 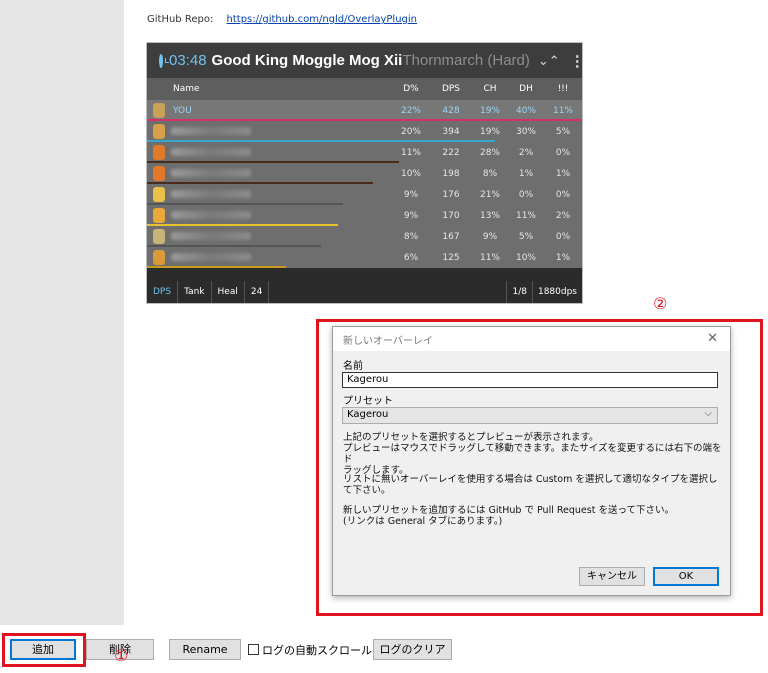 I want to click on cancel-button: キャンセル, so click(x=612, y=576).